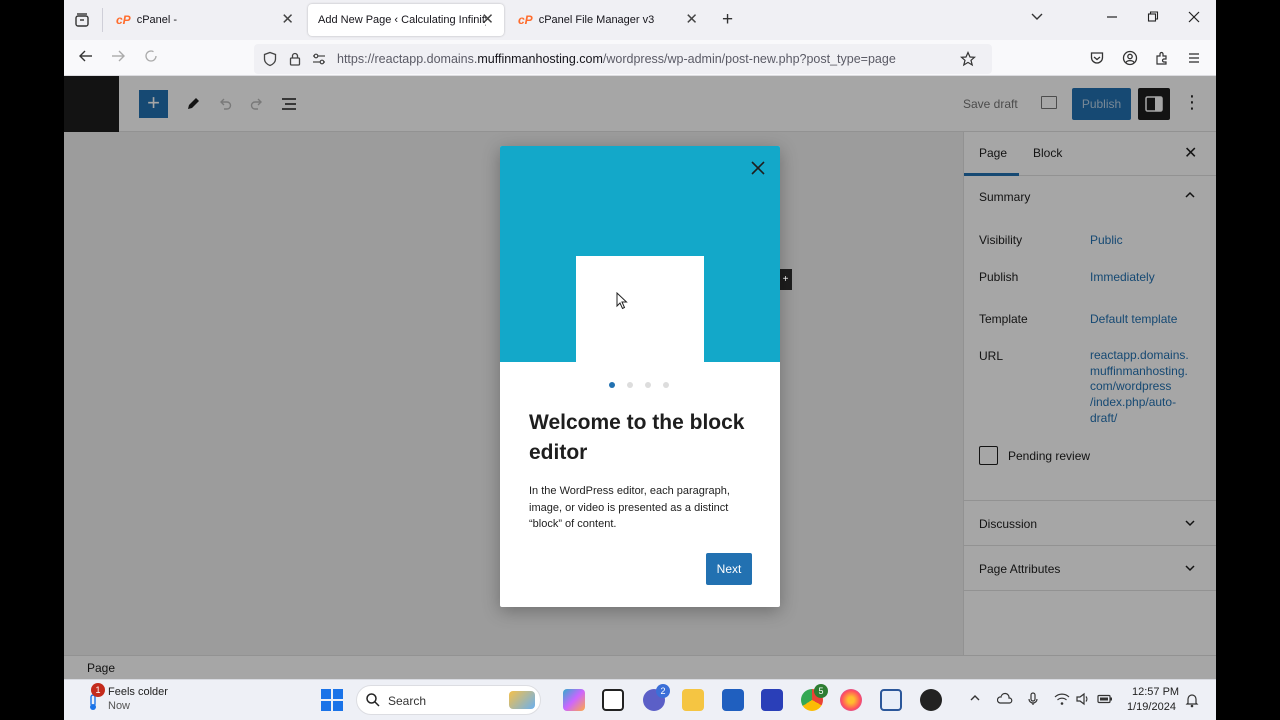  What do you see at coordinates (851, 700) in the screenshot?
I see `firefox-icon` at bounding box center [851, 700].